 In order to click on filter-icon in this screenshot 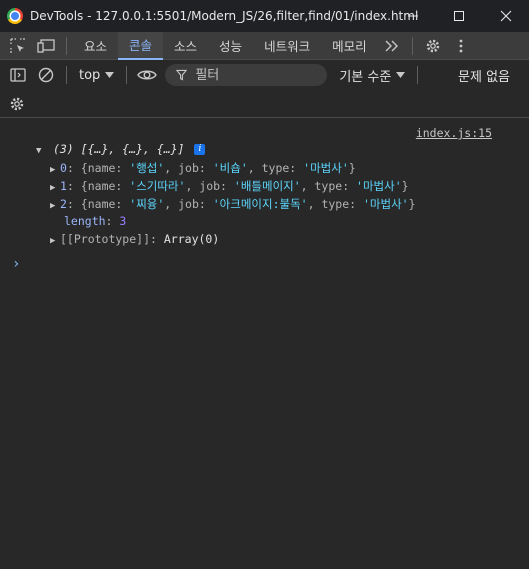, I will do `click(182, 75)`.